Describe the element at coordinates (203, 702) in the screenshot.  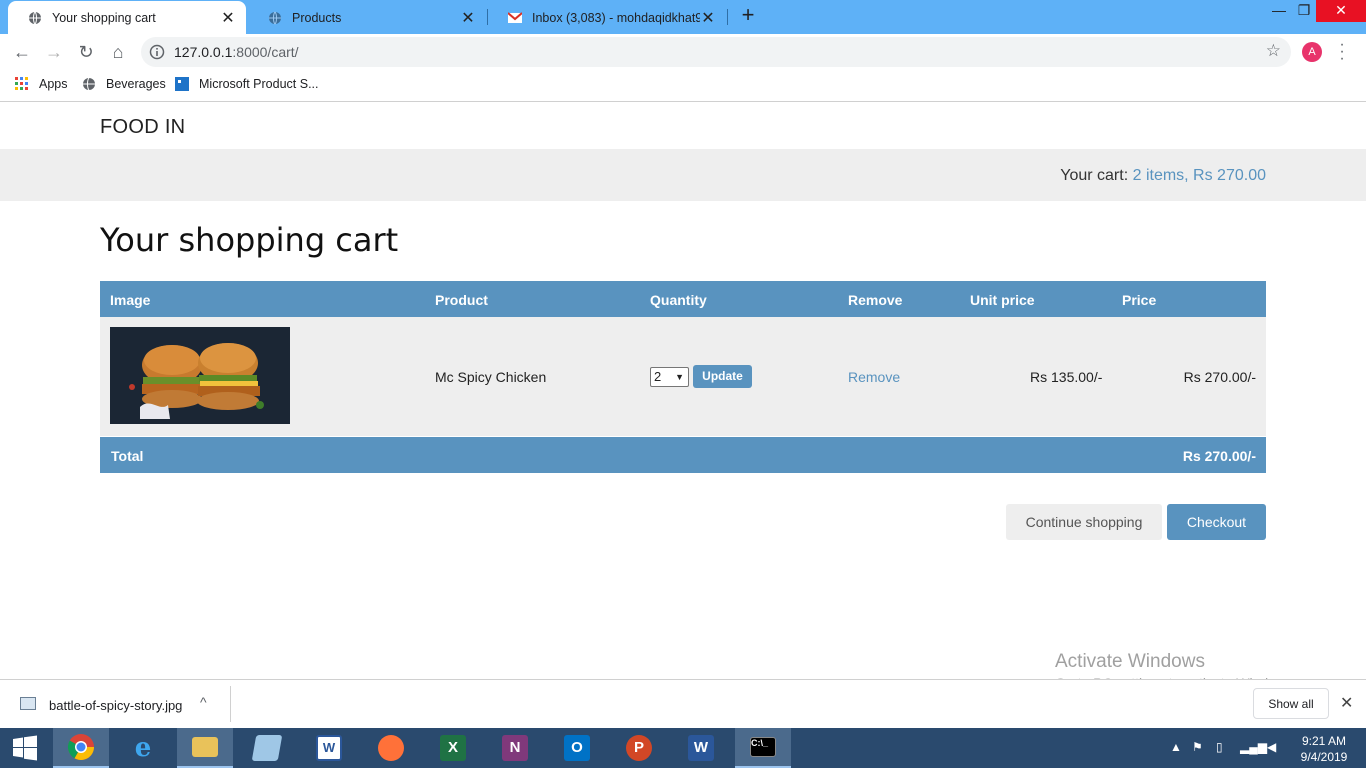
I see `chevron-up-icon: ^` at that location.